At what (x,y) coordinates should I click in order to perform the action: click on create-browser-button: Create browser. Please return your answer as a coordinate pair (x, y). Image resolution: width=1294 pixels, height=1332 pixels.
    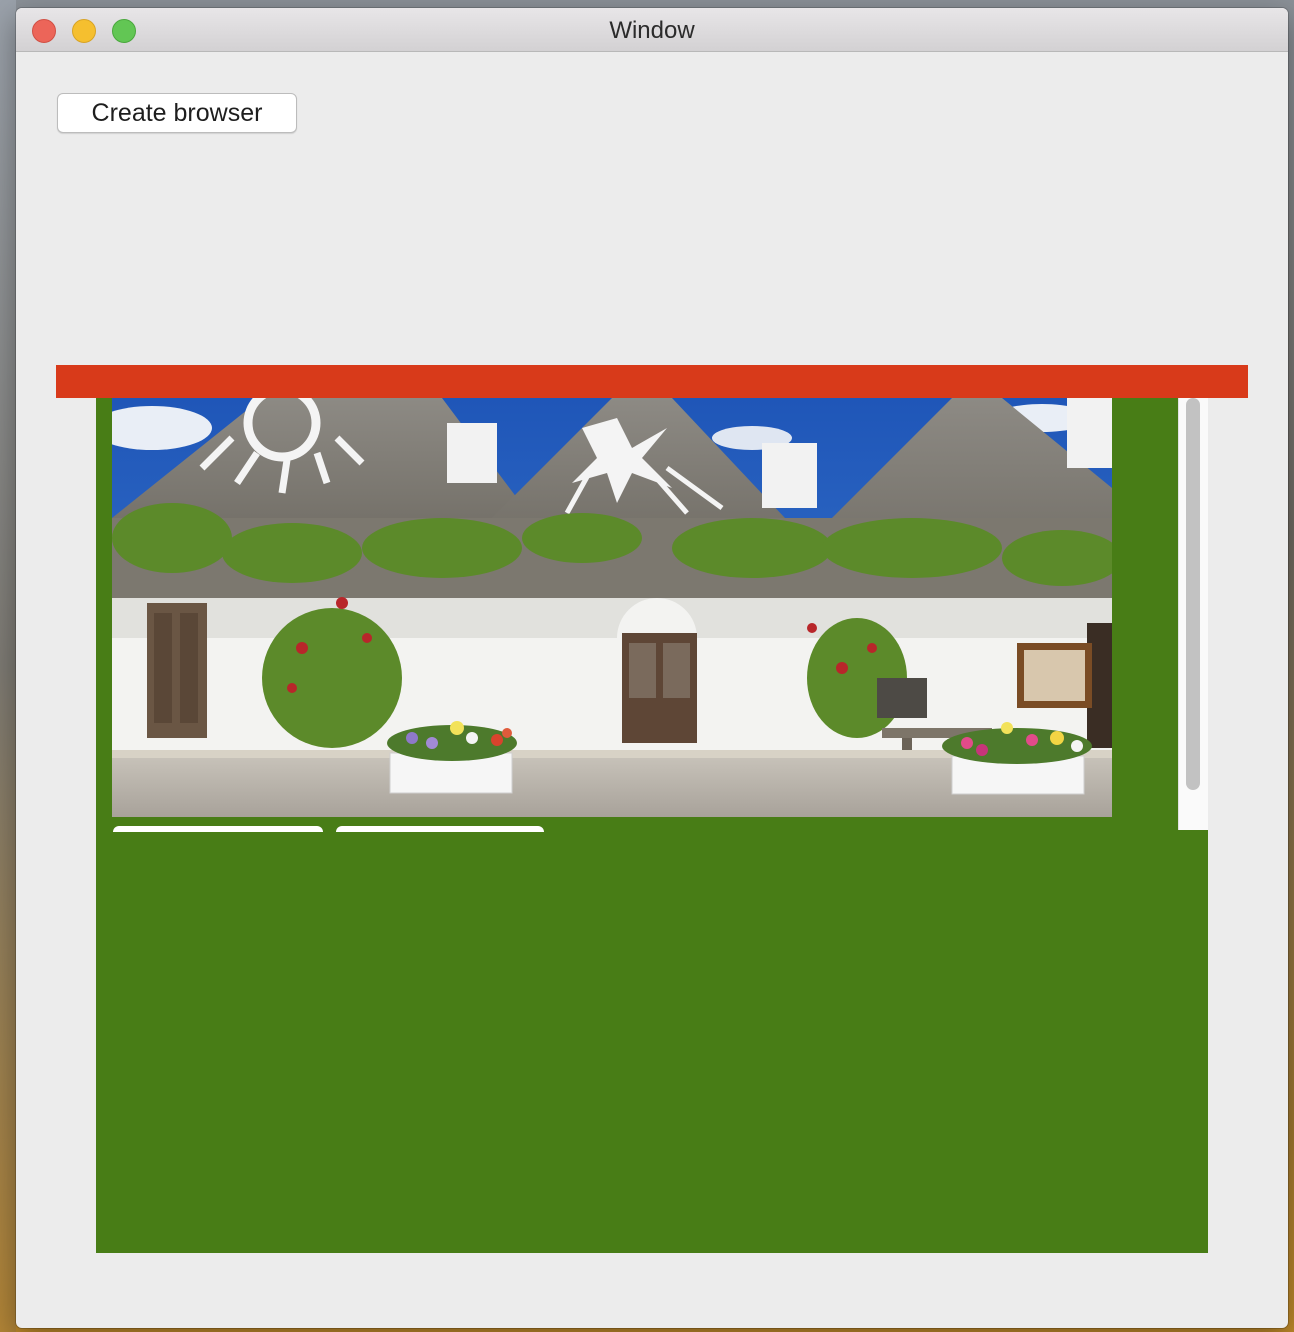
    Looking at the image, I should click on (177, 113).